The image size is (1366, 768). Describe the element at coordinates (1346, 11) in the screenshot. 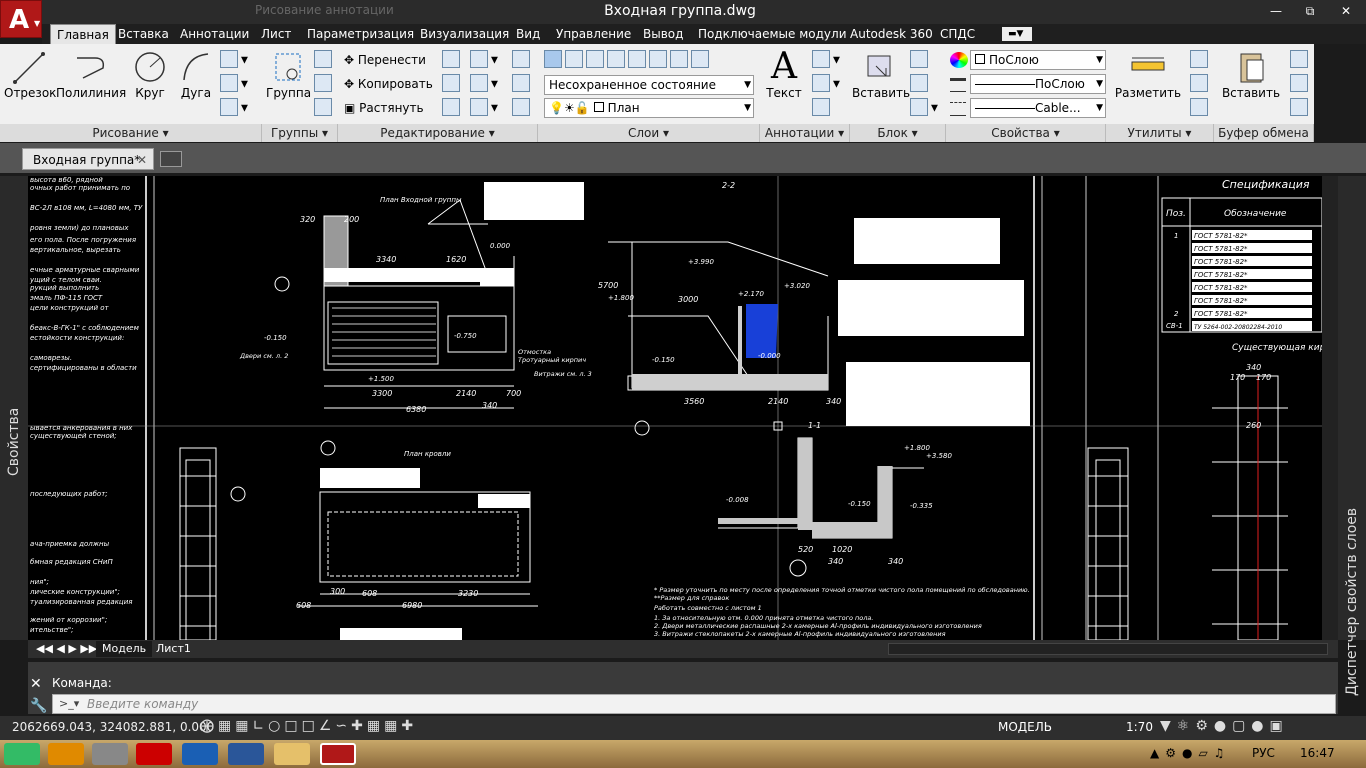

I see `close-icon: ✕` at that location.